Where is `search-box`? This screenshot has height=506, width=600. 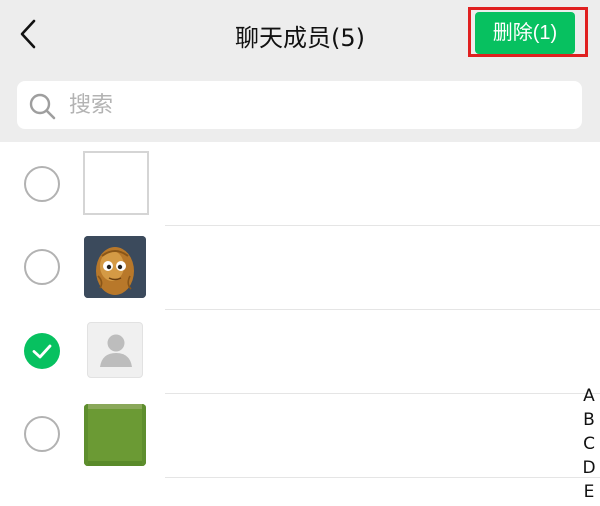
search-box is located at coordinates (299, 105).